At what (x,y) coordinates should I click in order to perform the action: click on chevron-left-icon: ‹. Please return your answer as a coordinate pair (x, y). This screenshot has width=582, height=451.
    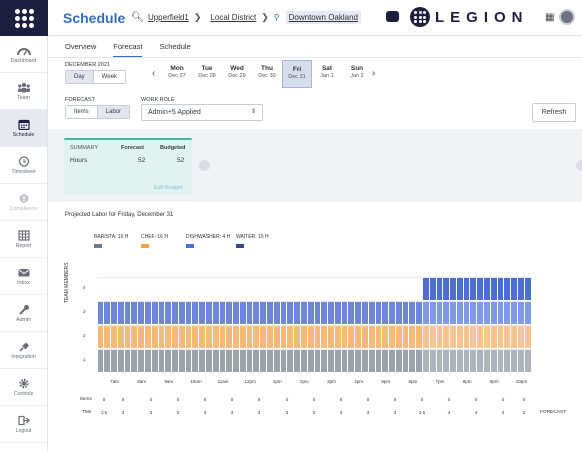
    Looking at the image, I should click on (153, 73).